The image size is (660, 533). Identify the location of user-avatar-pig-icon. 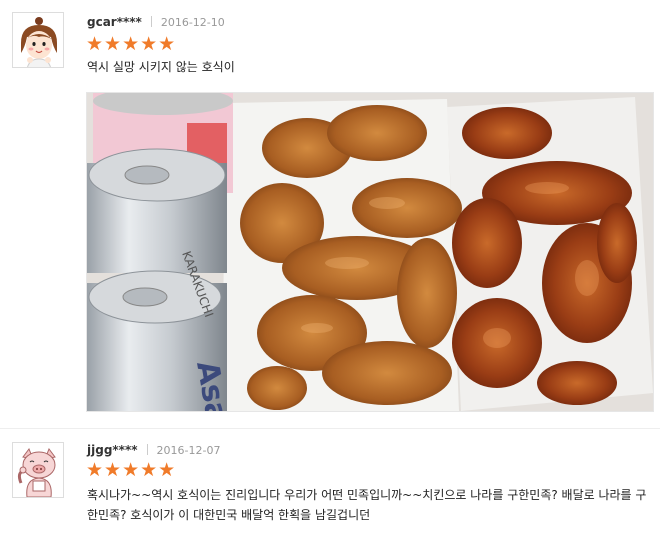
(38, 470).